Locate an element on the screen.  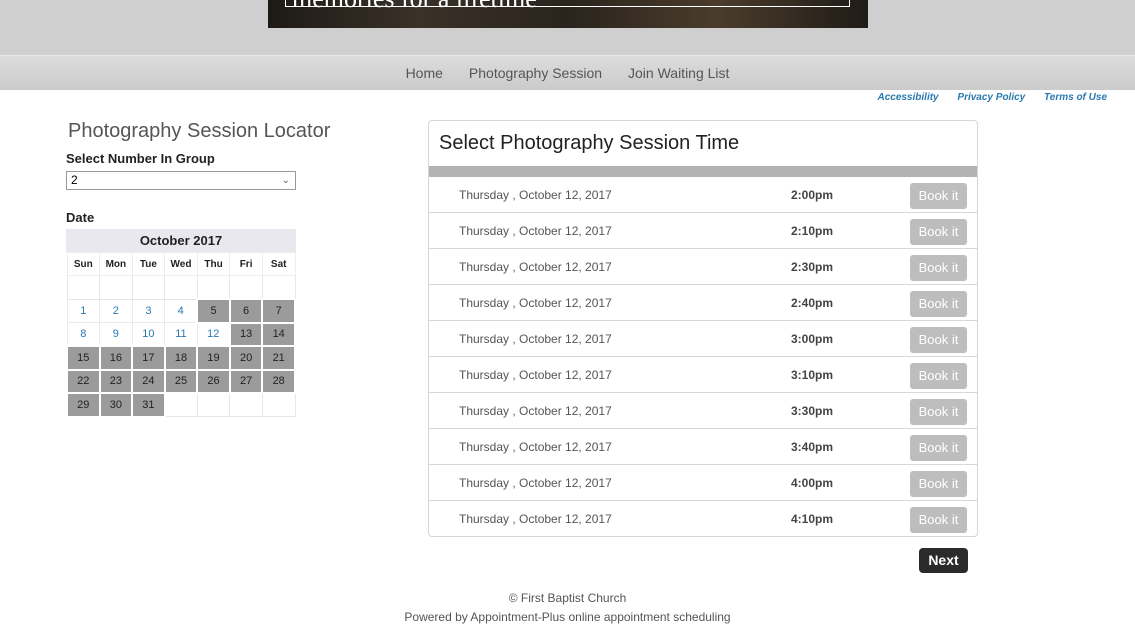
calendar-day-available: 1 is located at coordinates (83, 310).